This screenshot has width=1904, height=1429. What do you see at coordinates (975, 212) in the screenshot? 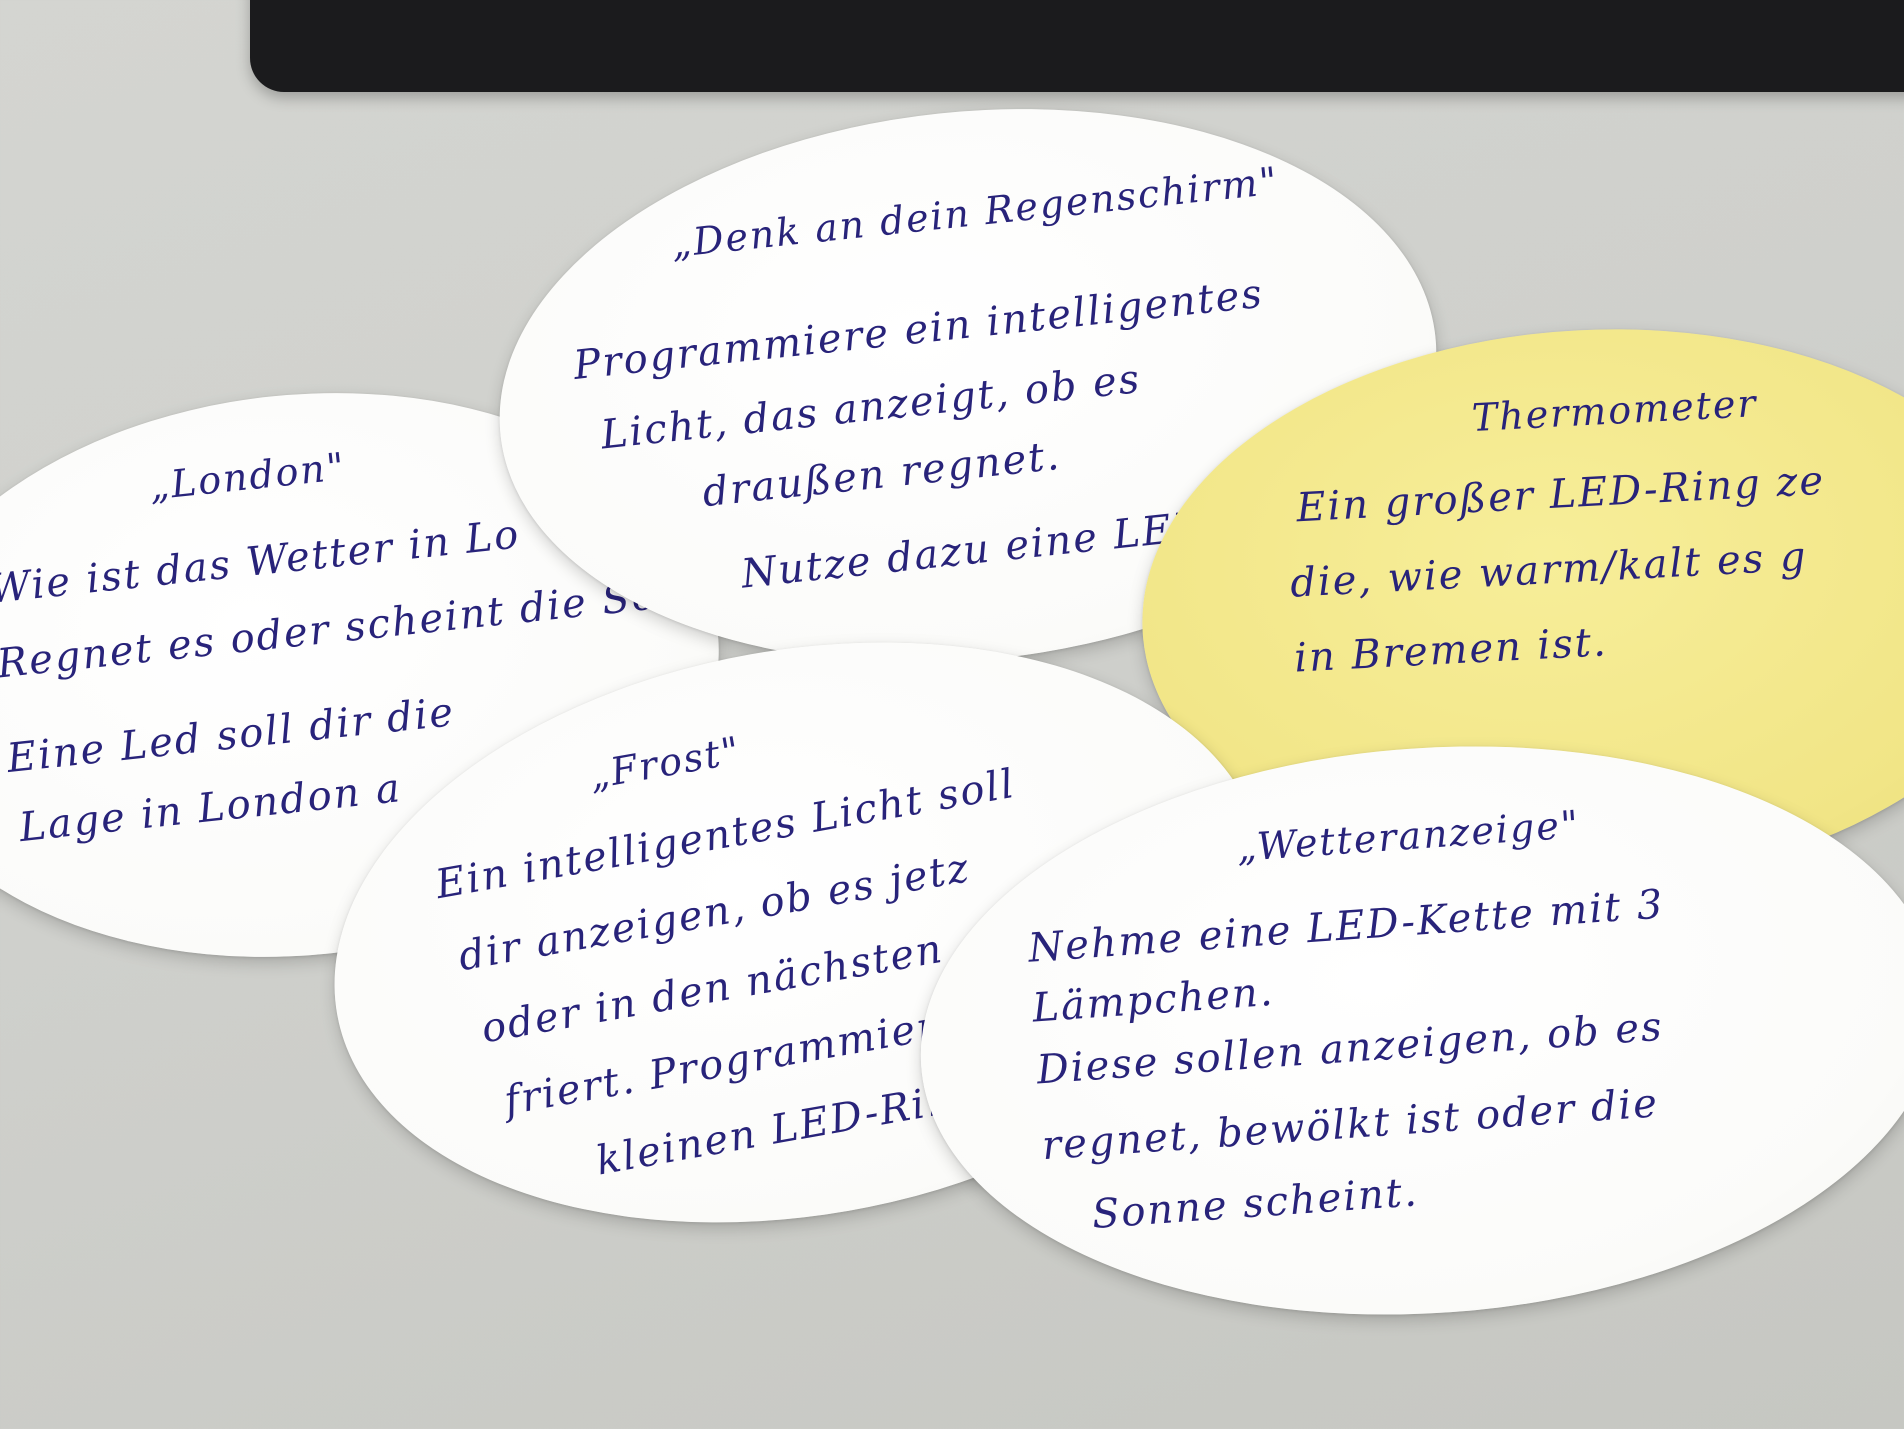
I see `card-title: „Denk an dein Regenschirm"` at bounding box center [975, 212].